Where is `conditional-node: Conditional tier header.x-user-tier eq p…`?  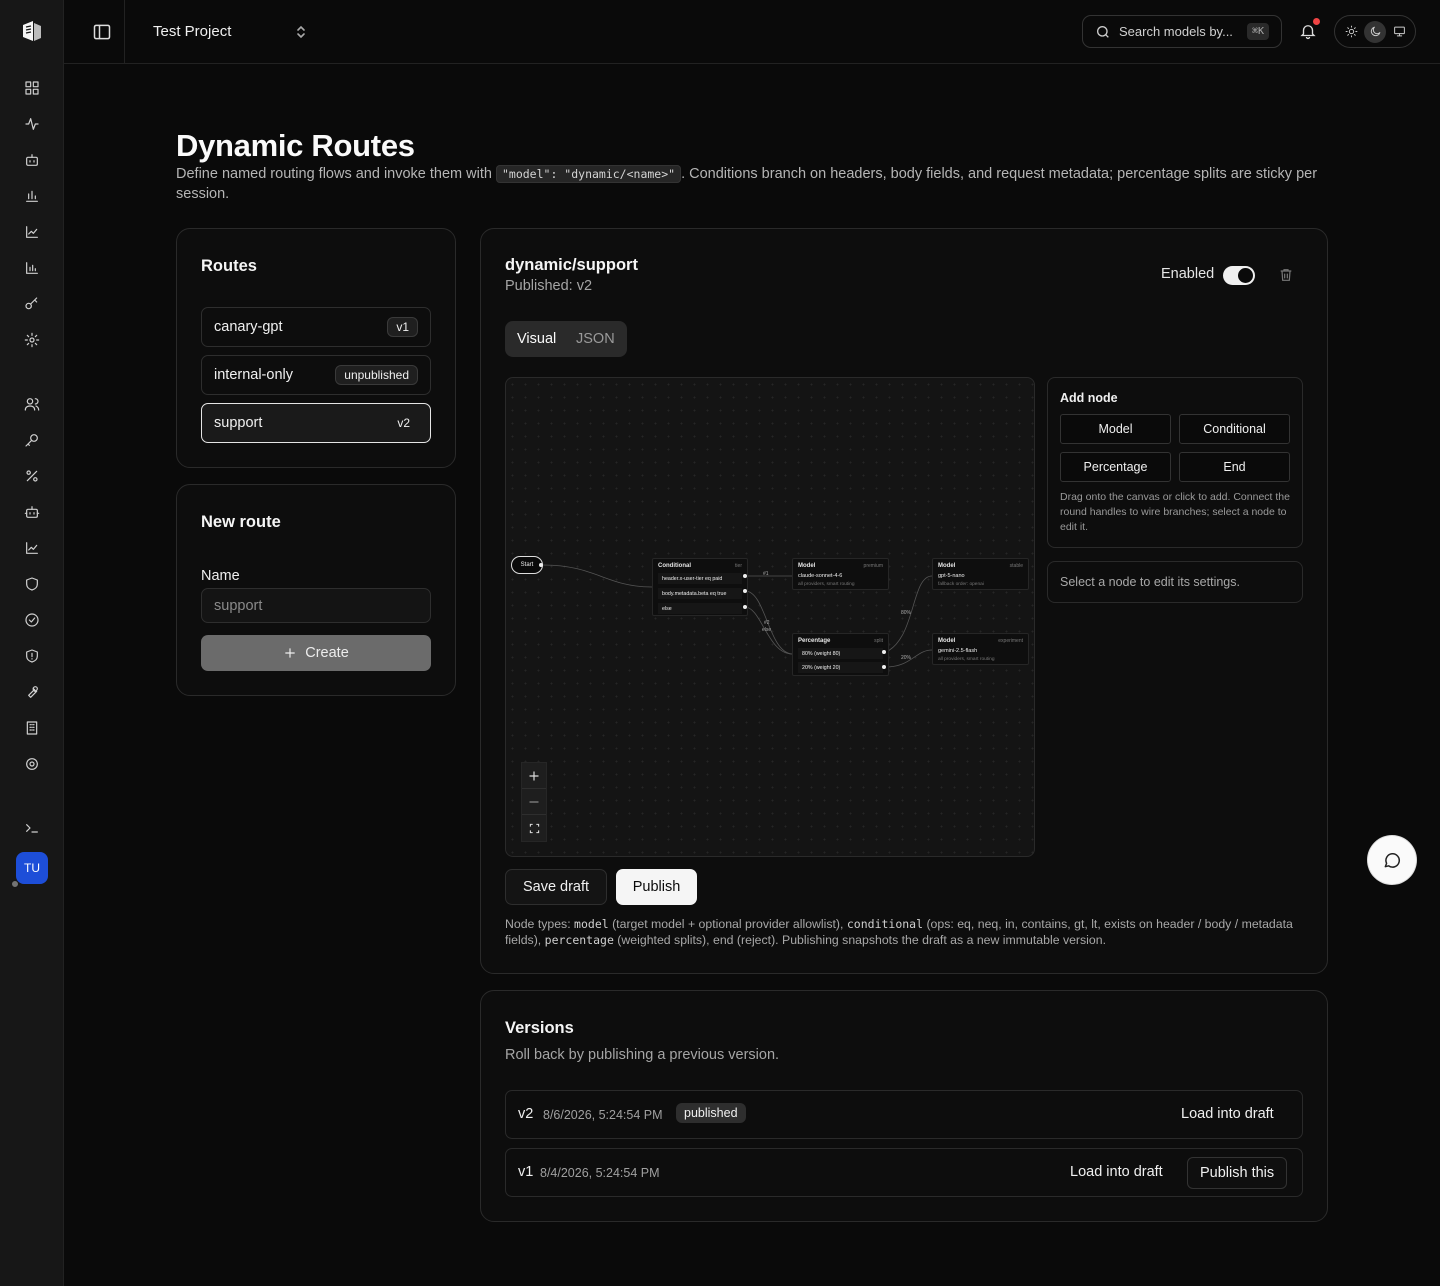 conditional-node: Conditional tier header.x-user-tier eq p… is located at coordinates (700, 587).